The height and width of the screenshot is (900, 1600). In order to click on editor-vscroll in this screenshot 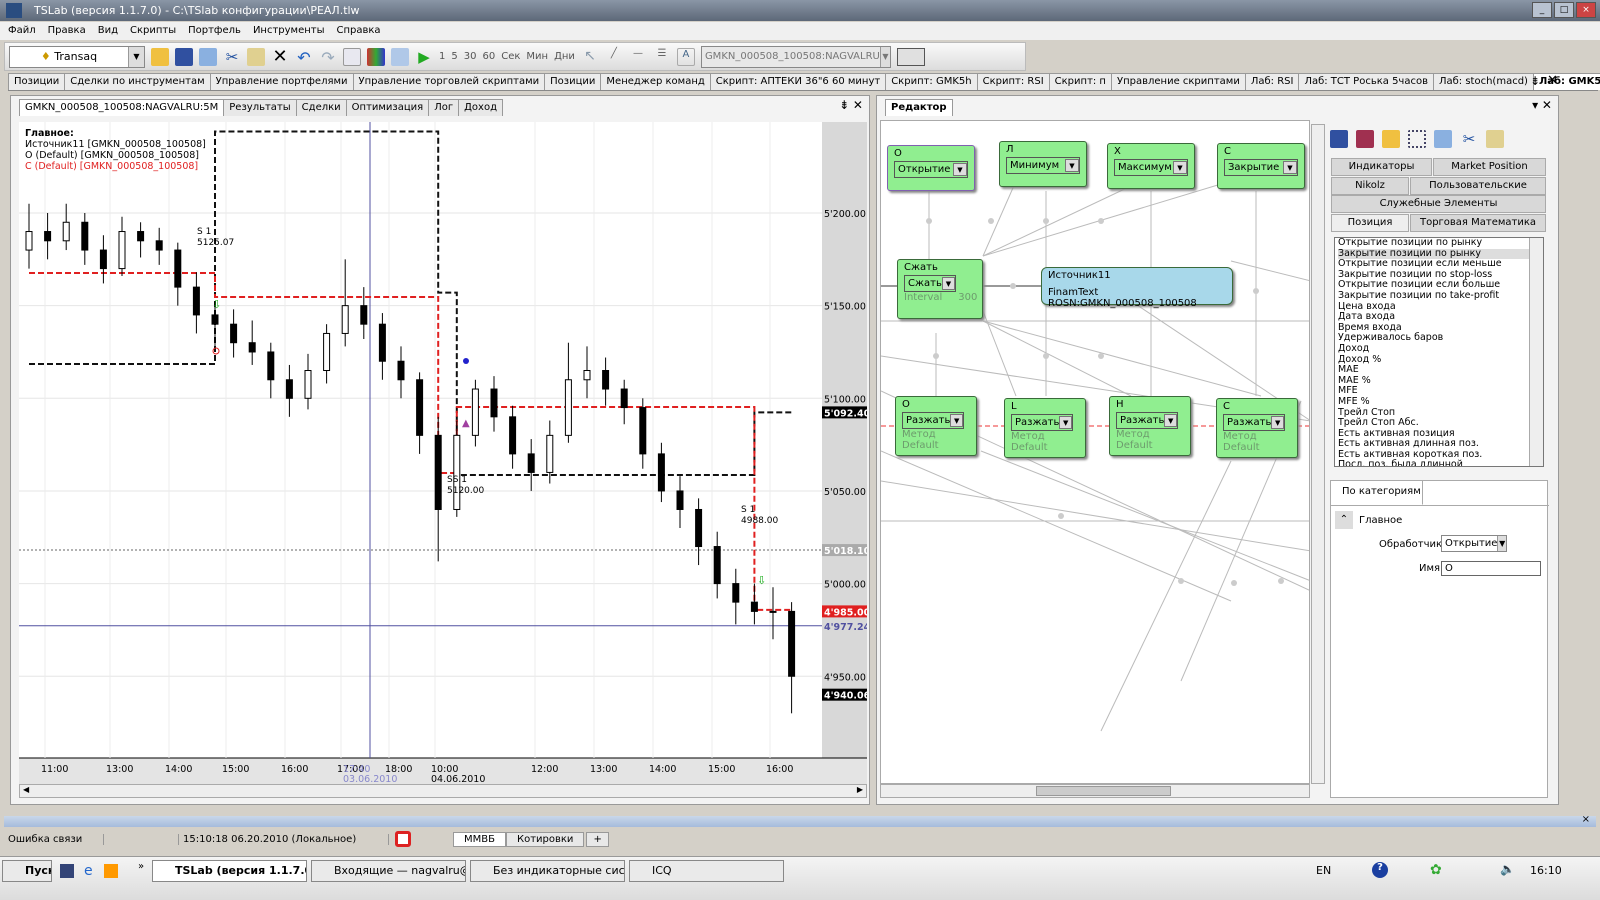, I will do `click(1318, 454)`.